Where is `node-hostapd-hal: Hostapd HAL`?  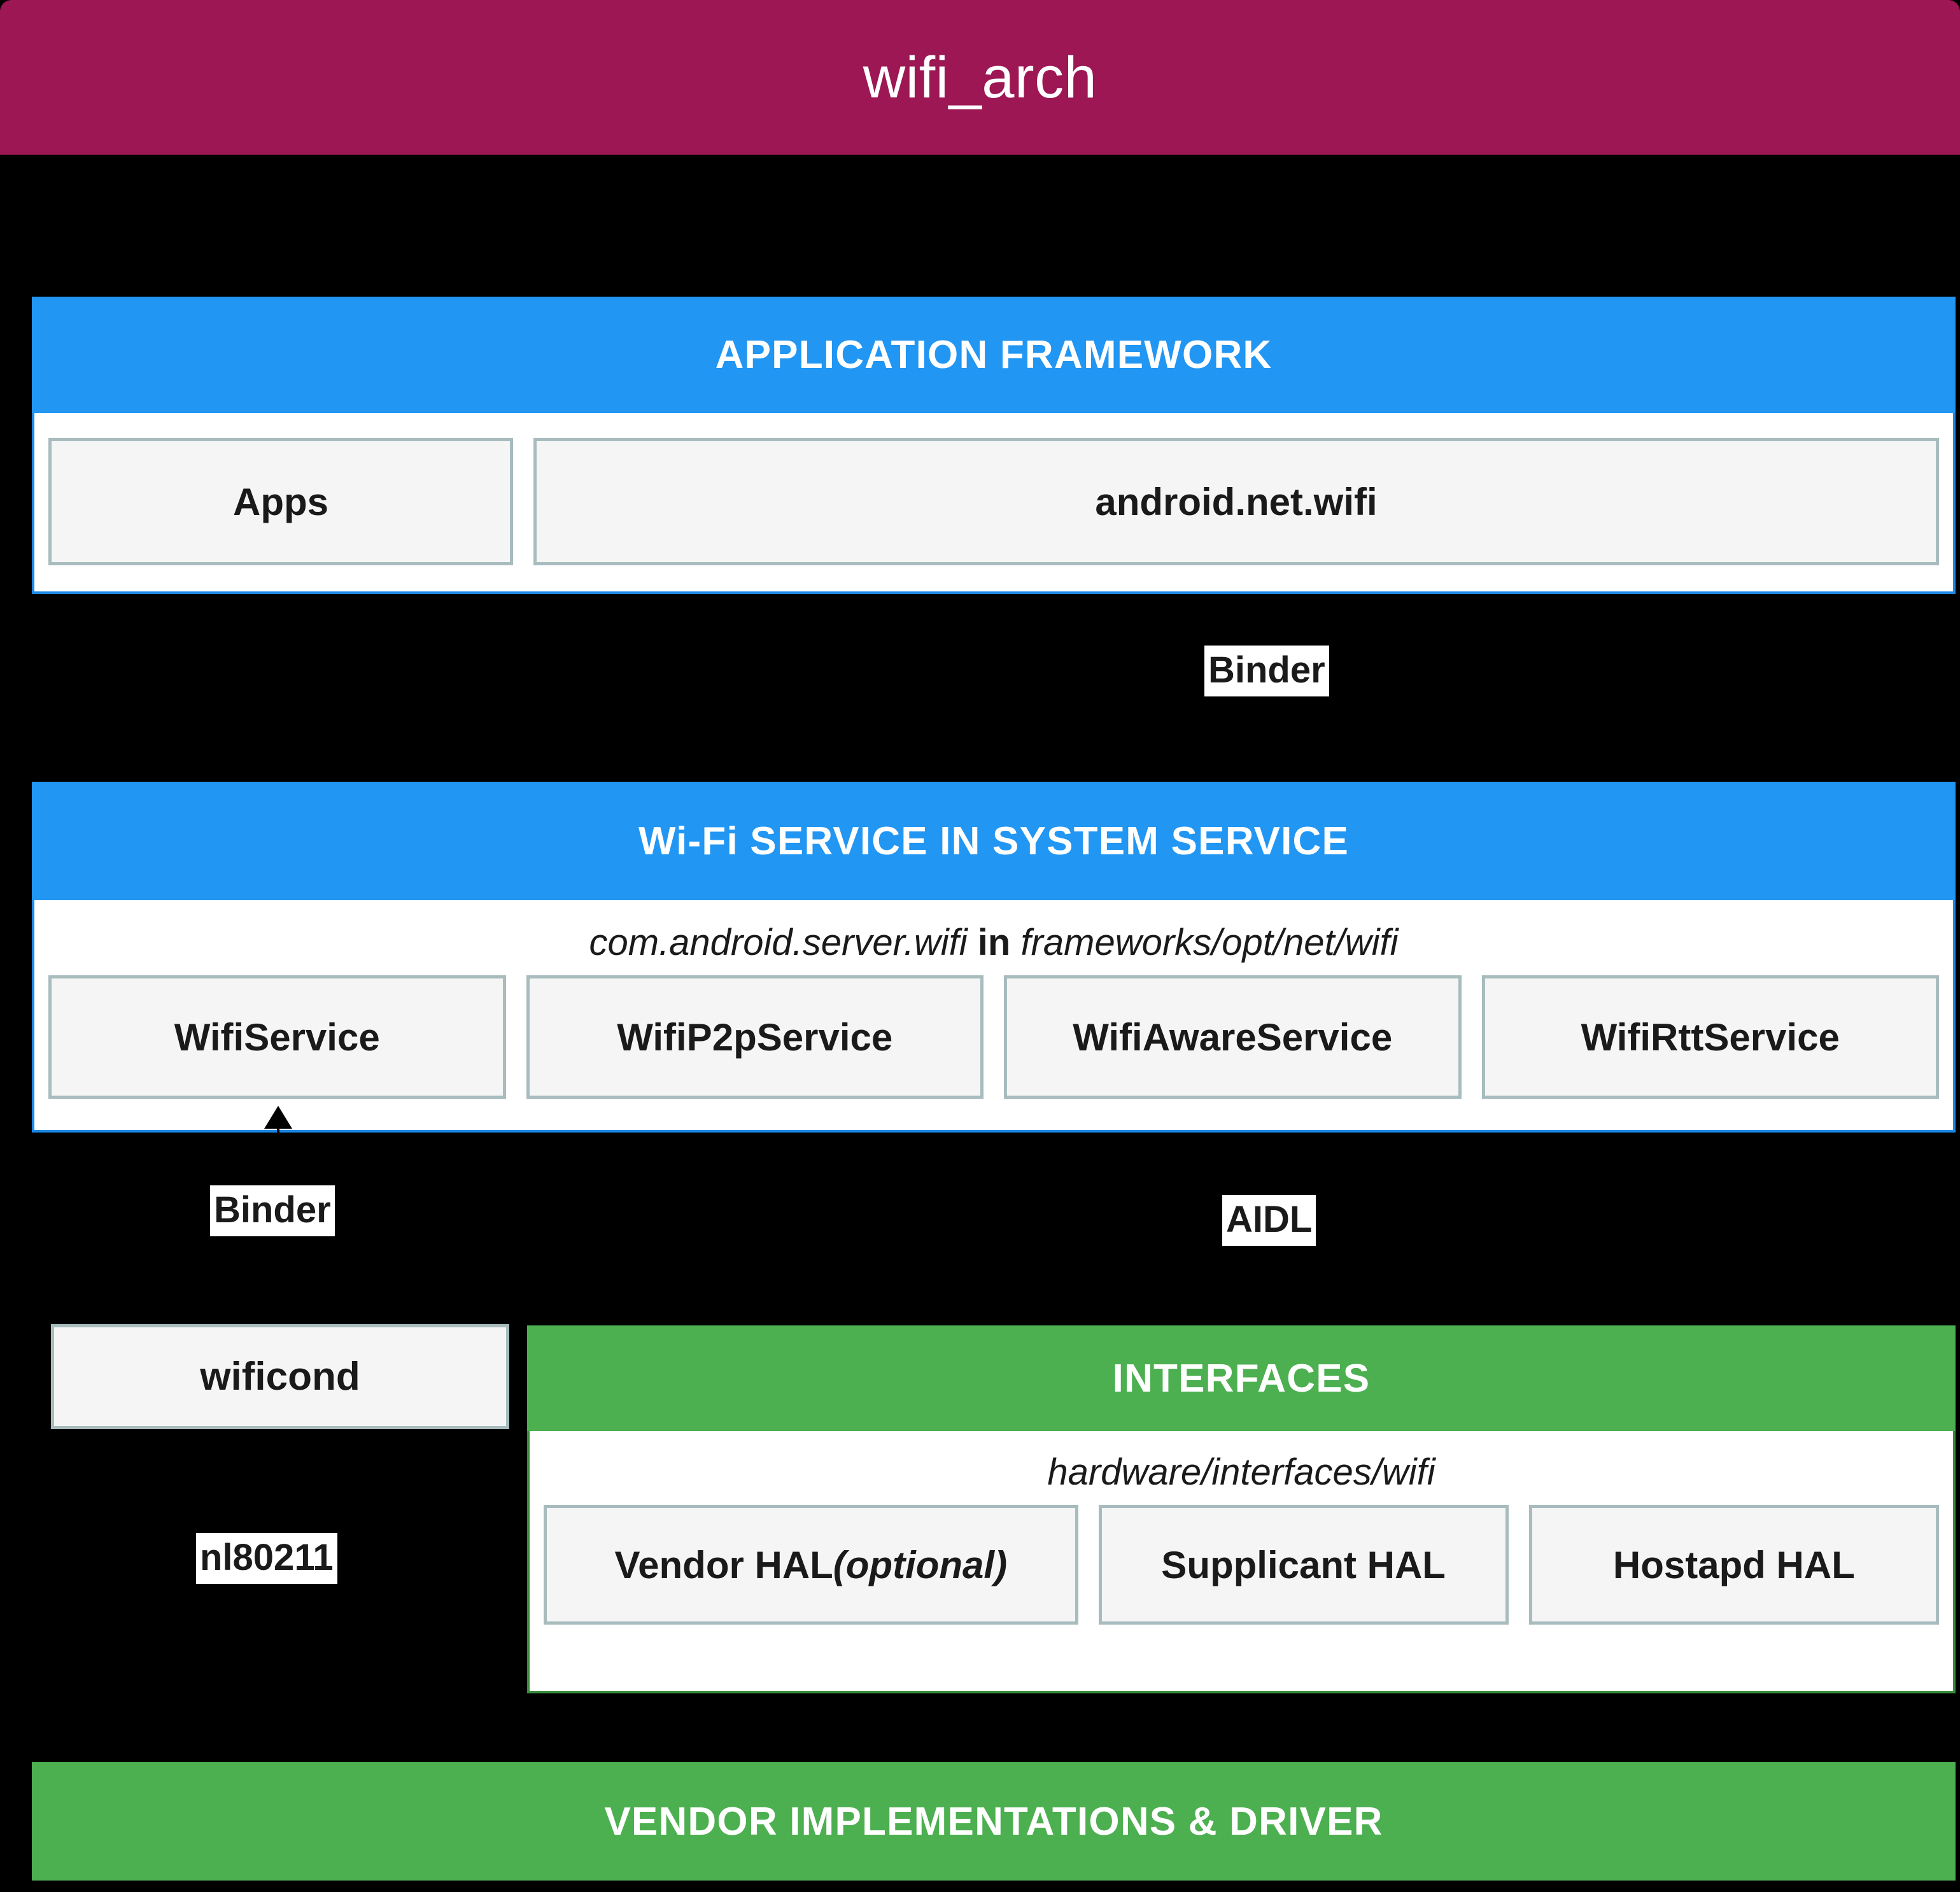 node-hostapd-hal: Hostapd HAL is located at coordinates (1733, 1565).